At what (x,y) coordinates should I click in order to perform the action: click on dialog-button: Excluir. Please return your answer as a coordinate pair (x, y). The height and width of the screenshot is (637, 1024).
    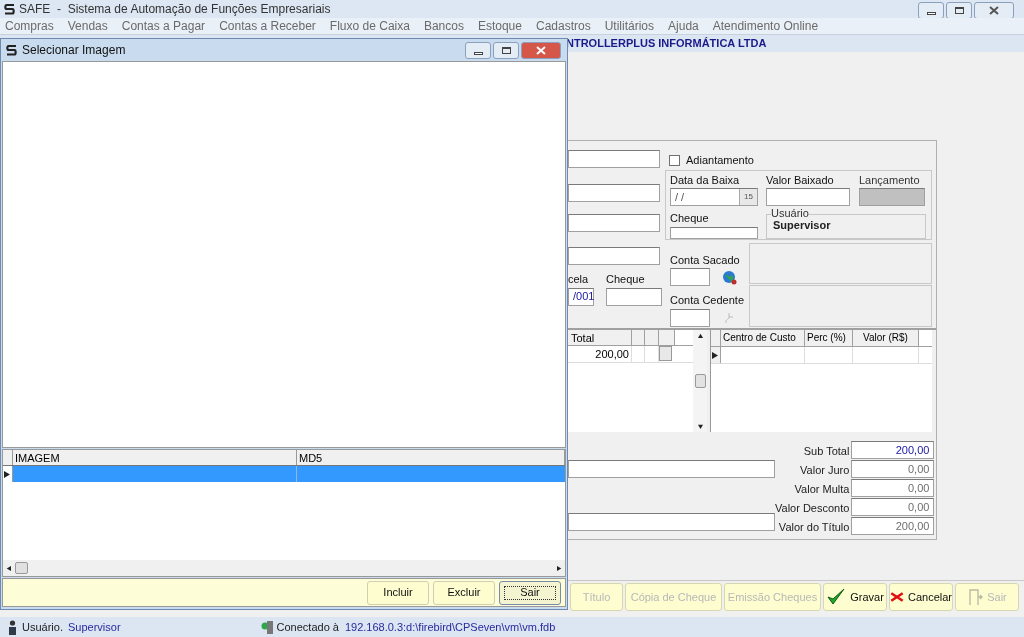
    Looking at the image, I should click on (464, 592).